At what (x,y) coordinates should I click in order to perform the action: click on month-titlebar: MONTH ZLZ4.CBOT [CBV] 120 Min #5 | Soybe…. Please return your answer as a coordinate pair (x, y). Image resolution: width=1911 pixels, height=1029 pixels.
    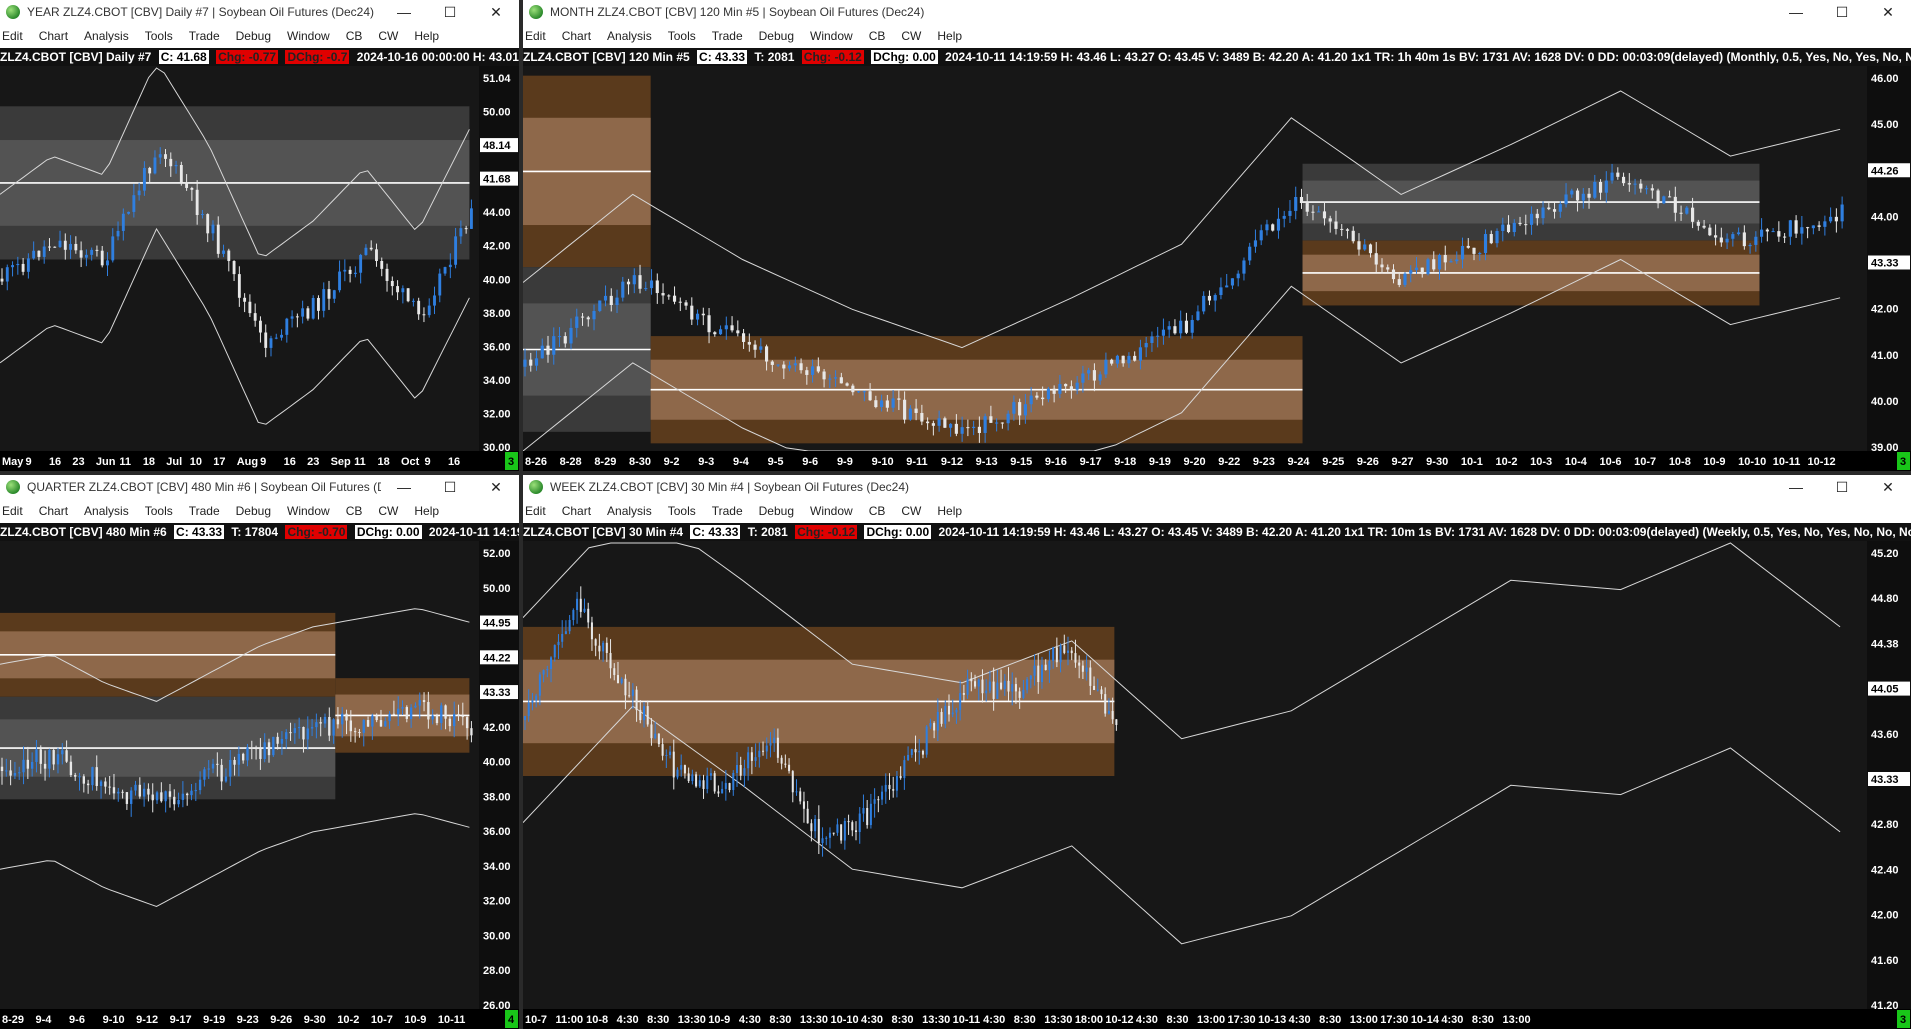
    Looking at the image, I should click on (1217, 12).